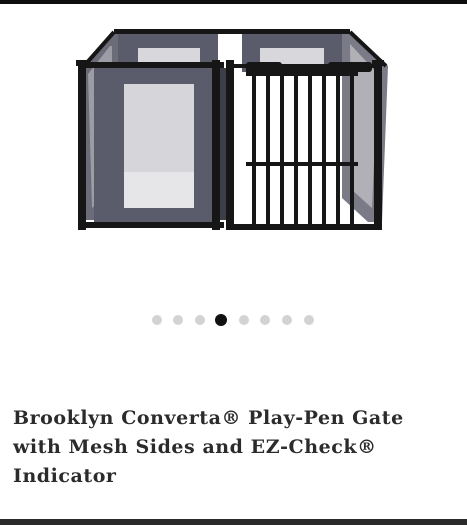  Describe the element at coordinates (221, 320) in the screenshot. I see `carousel-dot-4-active` at that location.